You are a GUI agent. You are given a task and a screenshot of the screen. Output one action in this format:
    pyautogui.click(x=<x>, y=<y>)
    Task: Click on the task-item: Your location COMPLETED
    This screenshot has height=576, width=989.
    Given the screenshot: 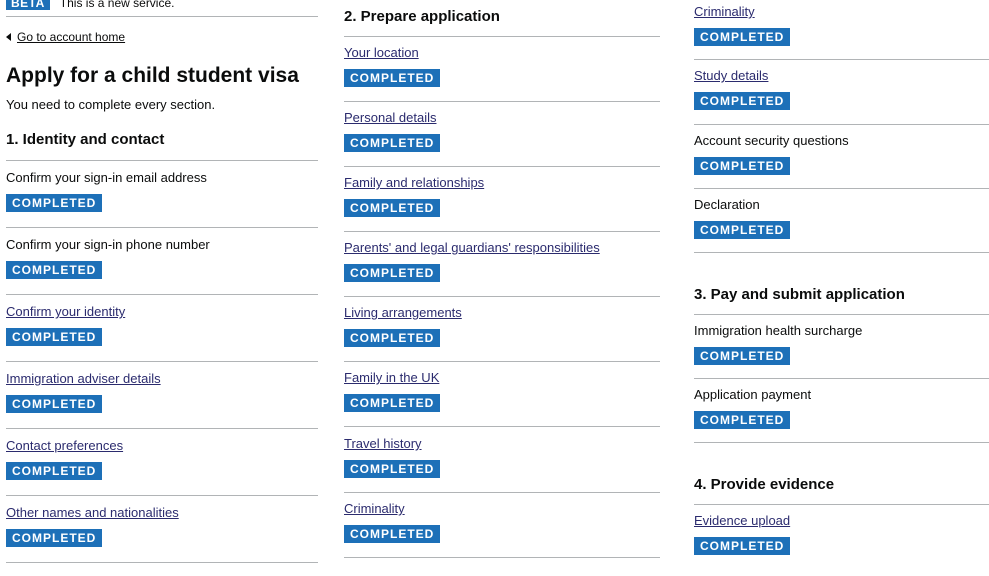 What is the action you would take?
    pyautogui.click(x=392, y=66)
    